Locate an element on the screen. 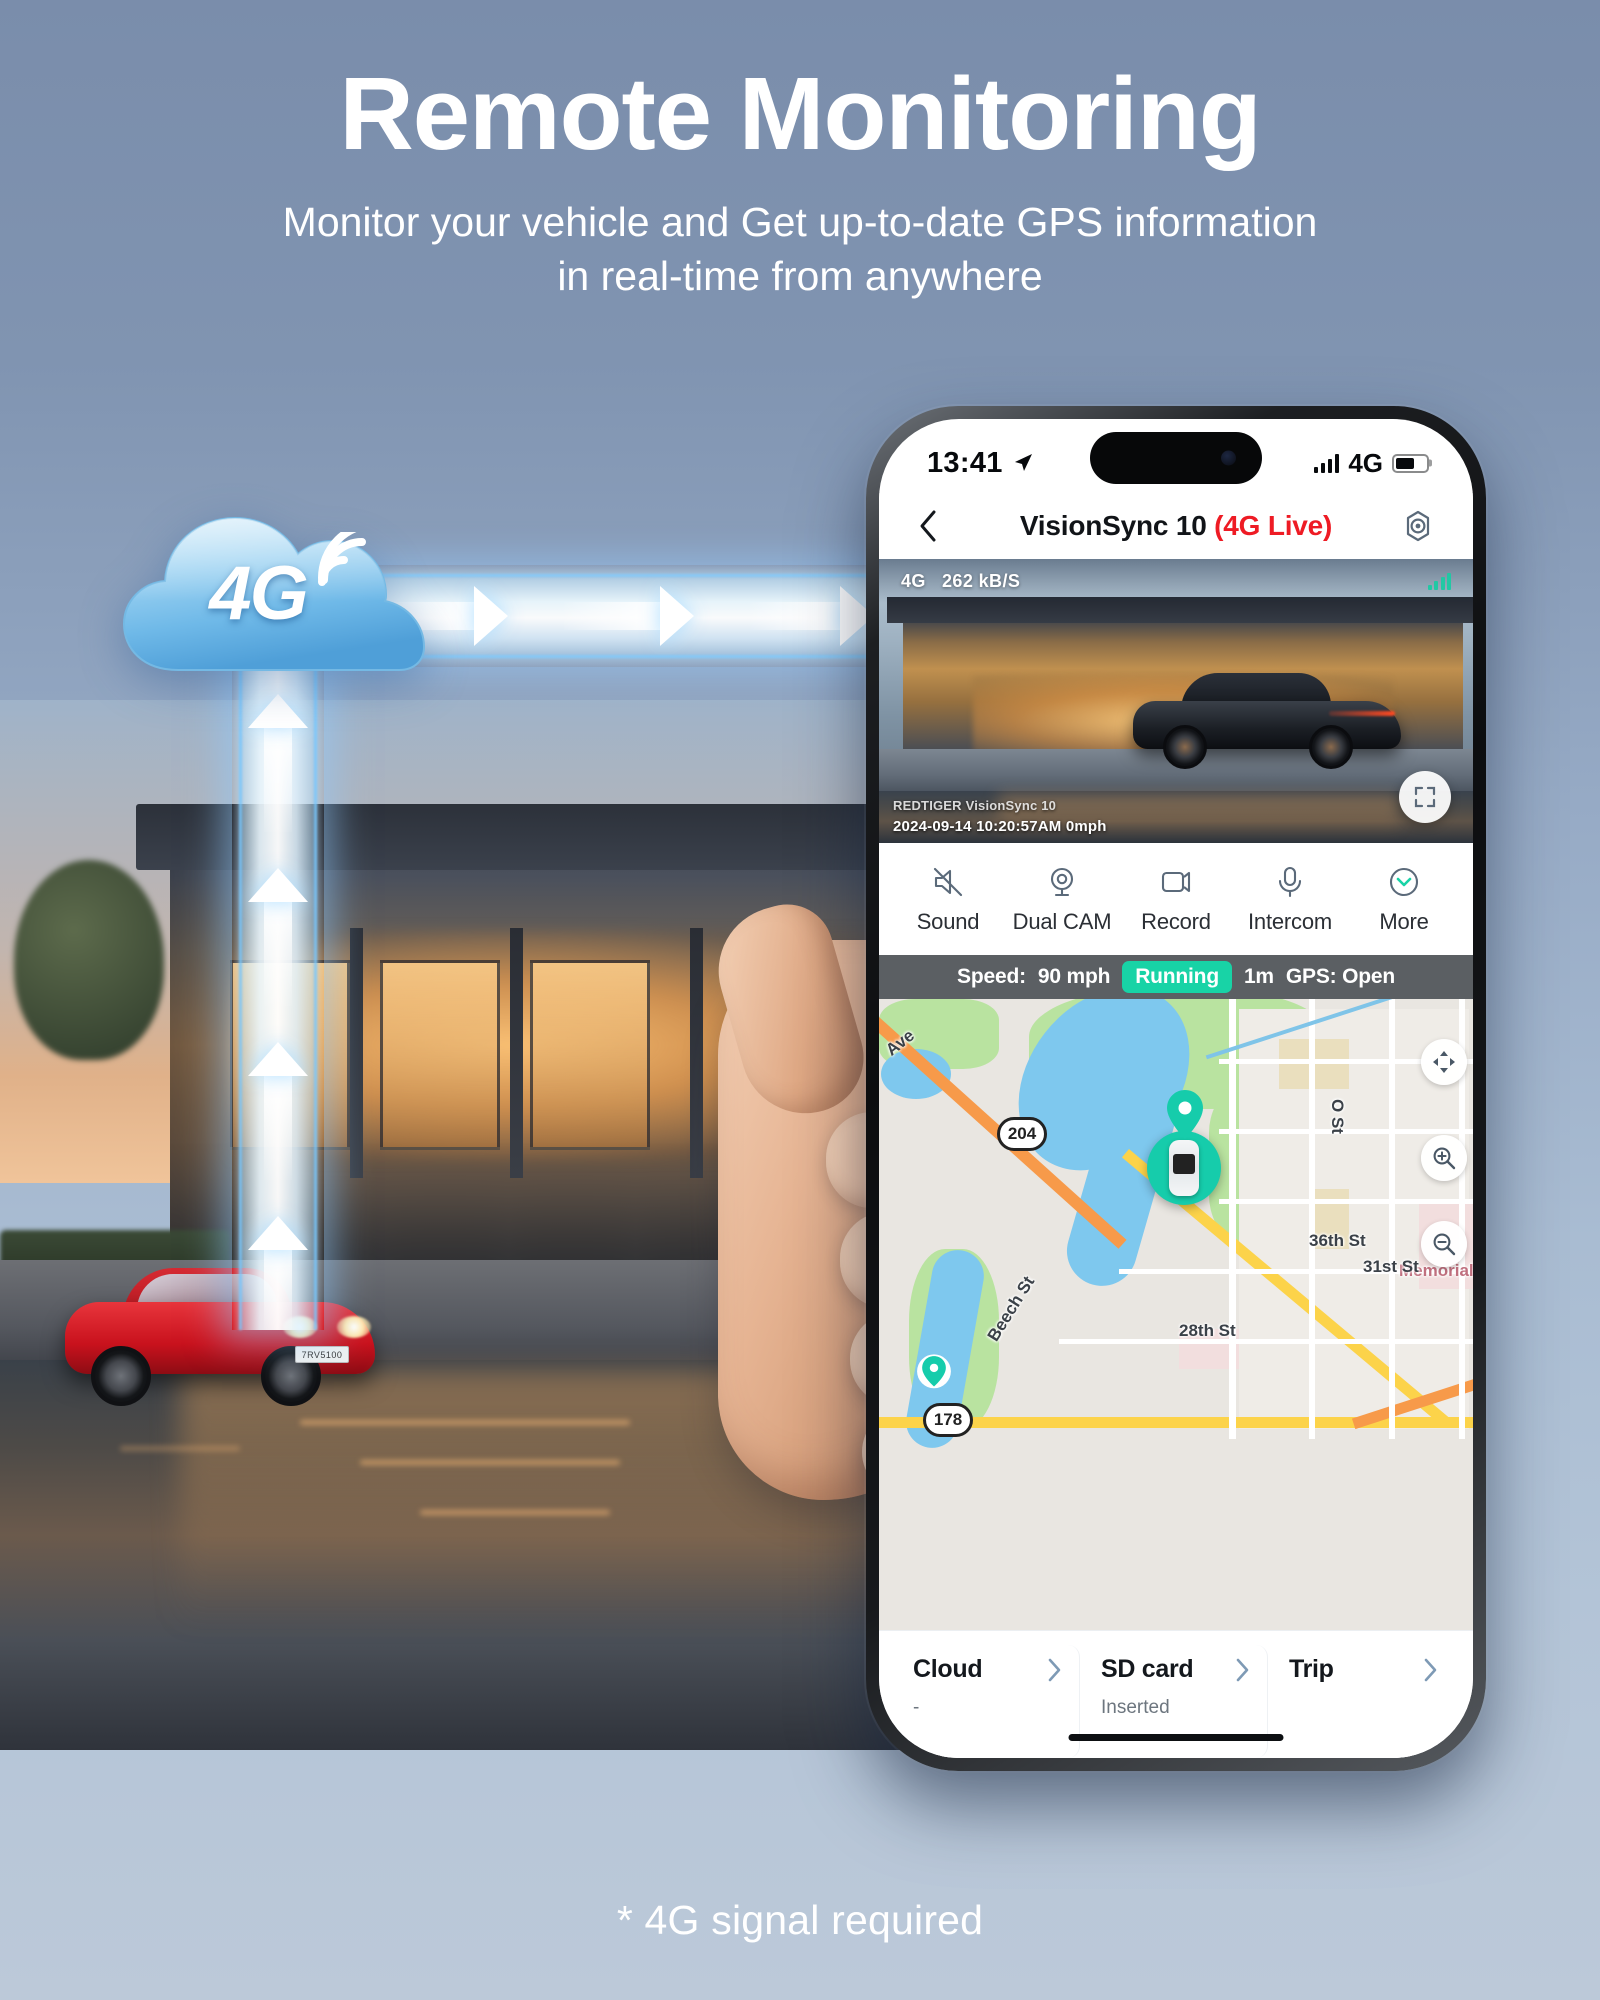 The height and width of the screenshot is (2000, 1600). device-name: VisionSync 10 is located at coordinates (1113, 525).